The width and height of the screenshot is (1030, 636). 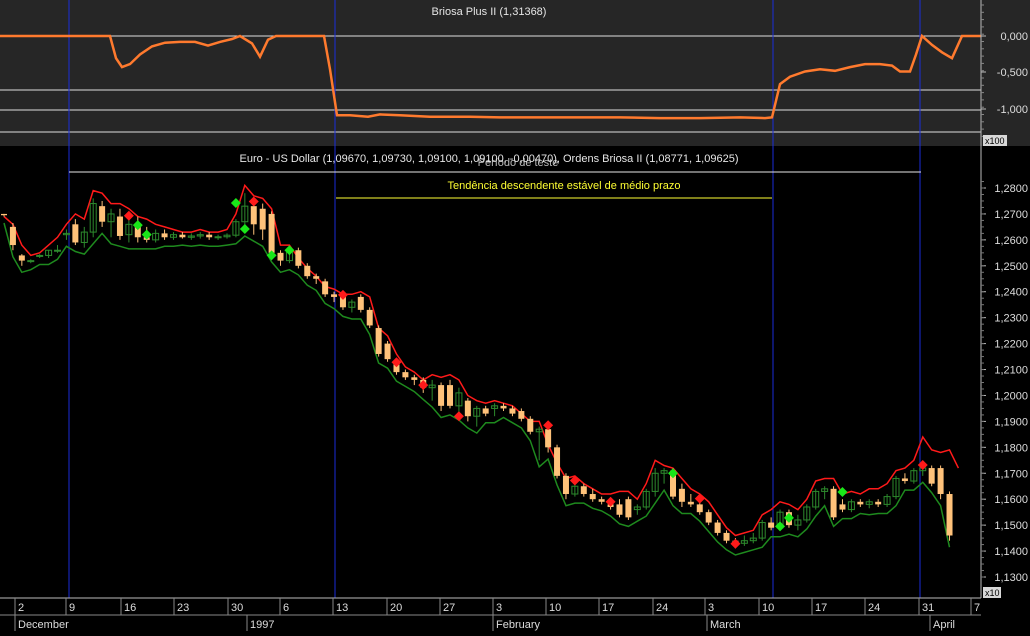 What do you see at coordinates (396, 608) in the screenshot?
I see `day-label: 20` at bounding box center [396, 608].